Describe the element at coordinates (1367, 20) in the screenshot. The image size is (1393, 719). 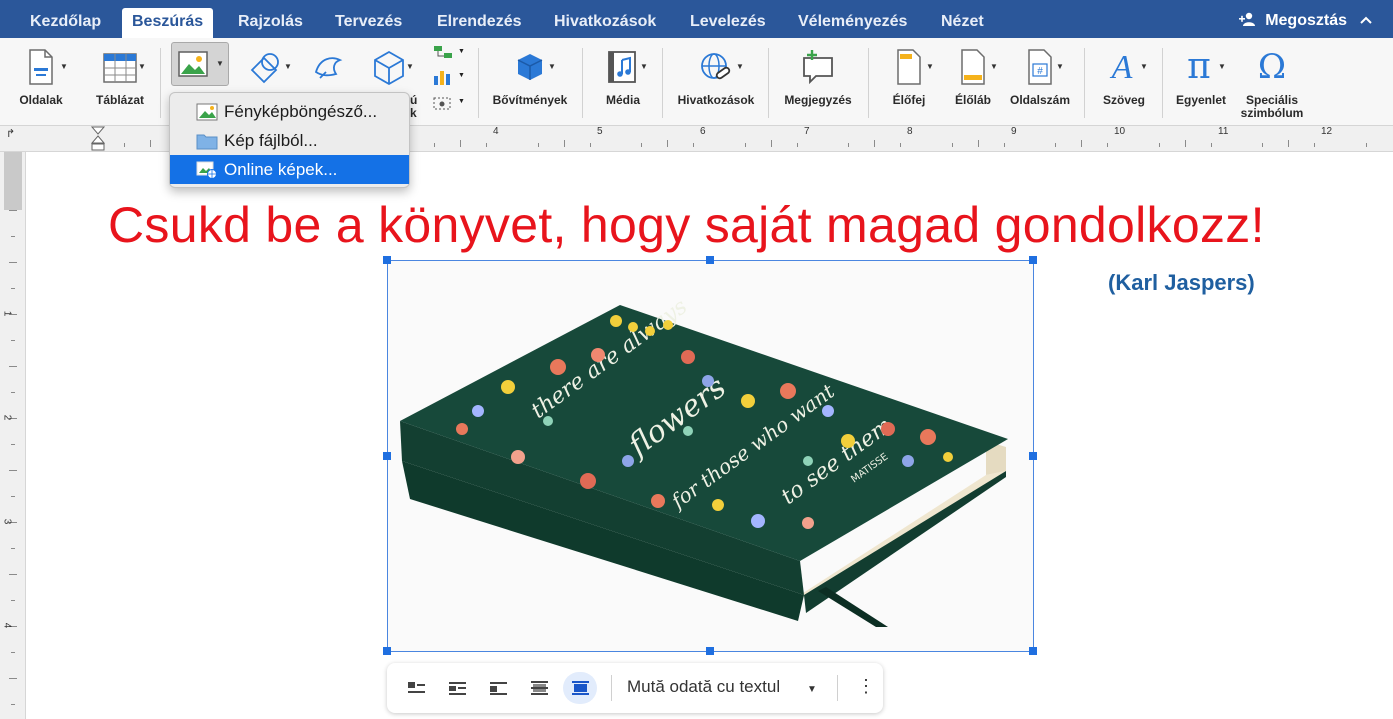
I see `collapse-ribbon-icon` at that location.